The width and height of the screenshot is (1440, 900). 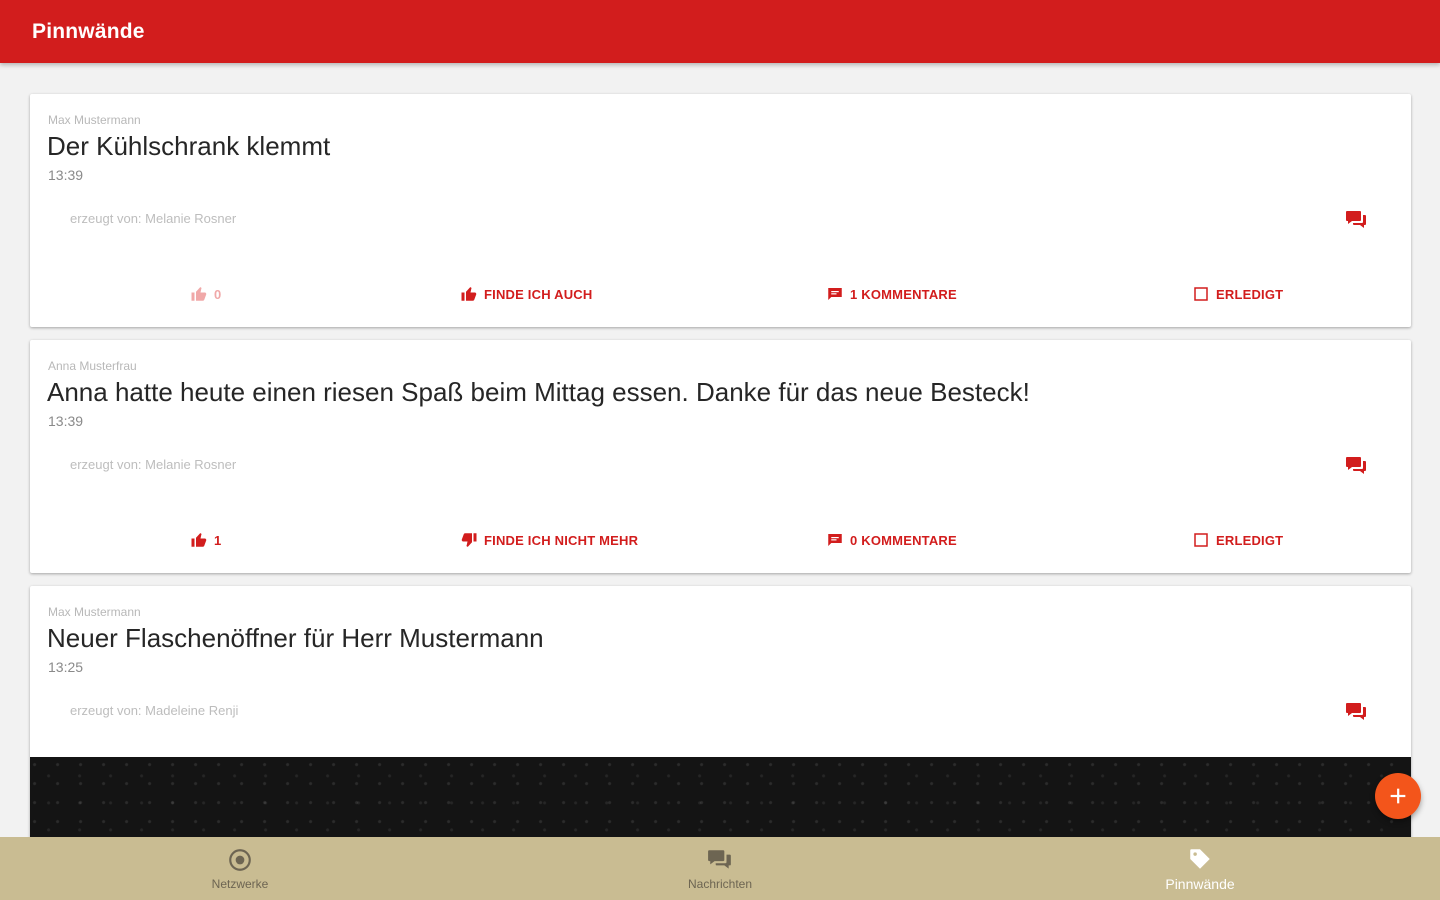 I want to click on nav-item-pinnwaende: Pinnwände, so click(x=1200, y=868).